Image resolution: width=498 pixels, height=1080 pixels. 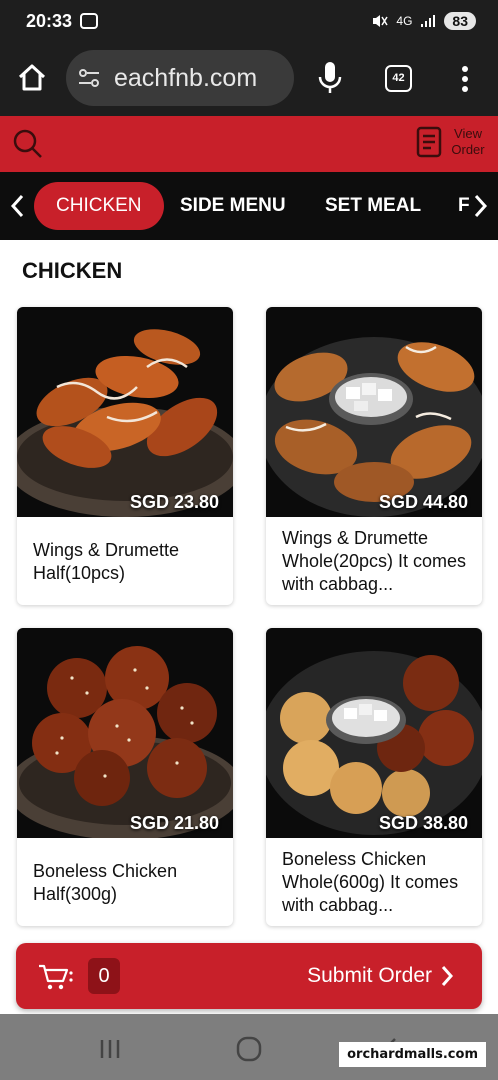 I want to click on url-text: eachfnb.com, so click(x=186, y=78).